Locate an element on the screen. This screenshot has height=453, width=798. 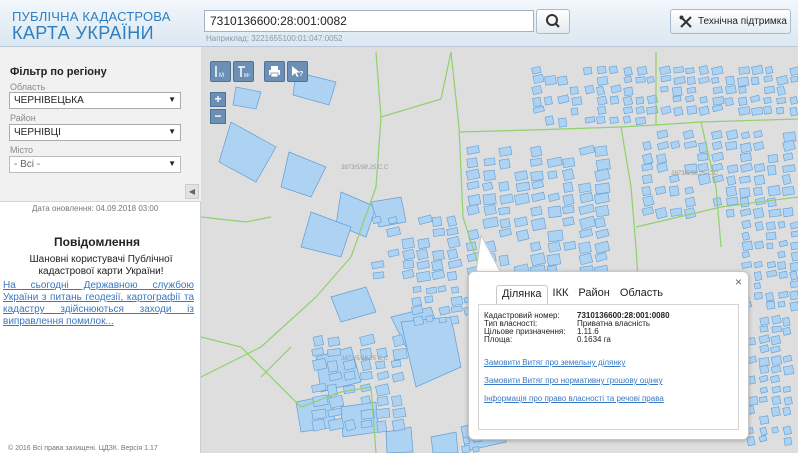
oblast-select: ЧЕРНІВЕЦЬКА ▼ is located at coordinates (95, 100).